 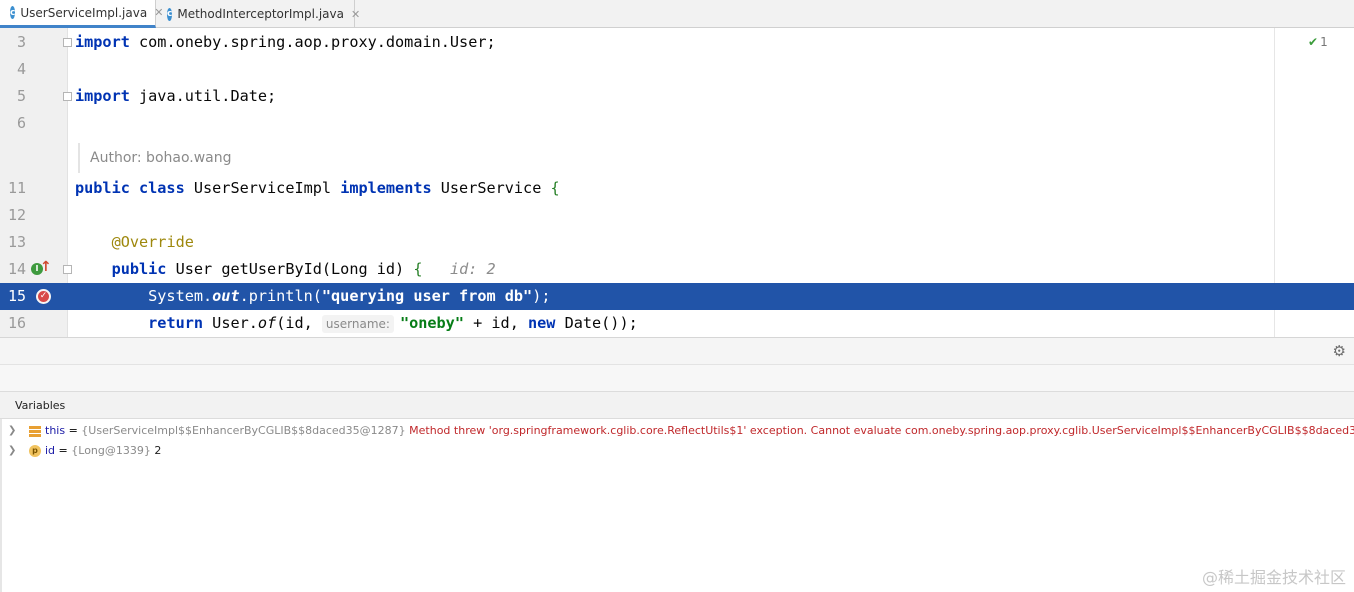 What do you see at coordinates (176, 96) in the screenshot?
I see `code-text: import java.util.Date;` at bounding box center [176, 96].